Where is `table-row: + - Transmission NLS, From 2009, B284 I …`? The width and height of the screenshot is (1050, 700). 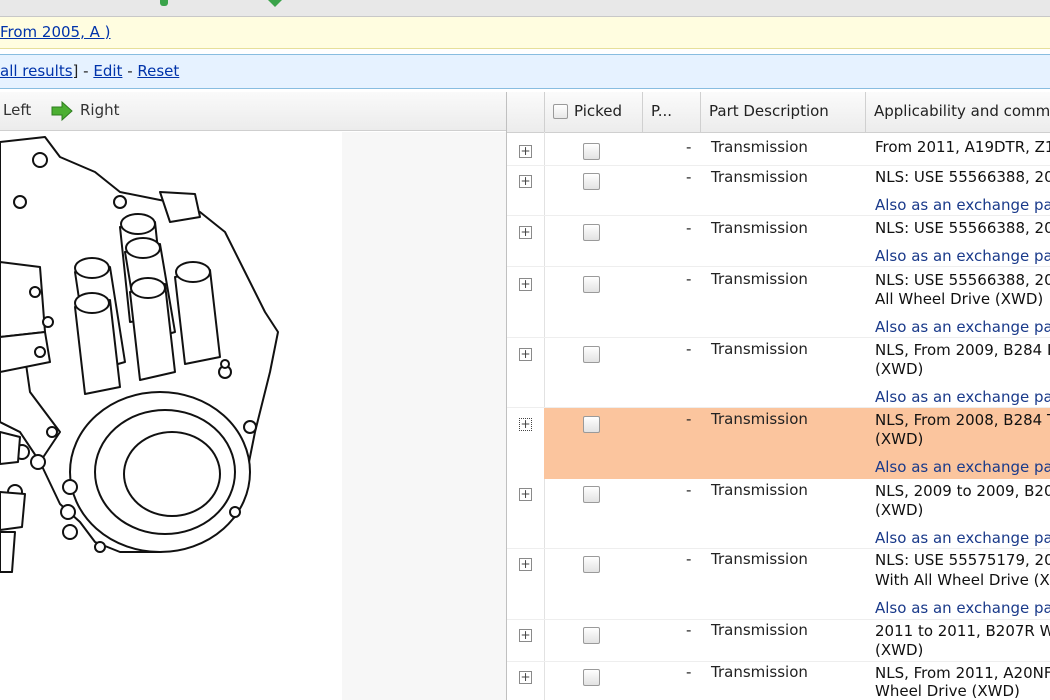 table-row: + - Transmission NLS, From 2009, B284 I … is located at coordinates (778, 373).